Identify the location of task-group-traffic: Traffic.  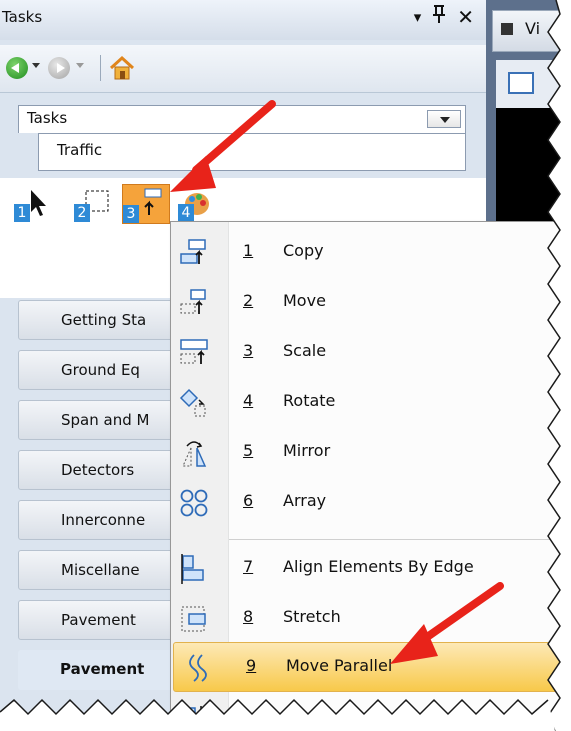
(252, 152).